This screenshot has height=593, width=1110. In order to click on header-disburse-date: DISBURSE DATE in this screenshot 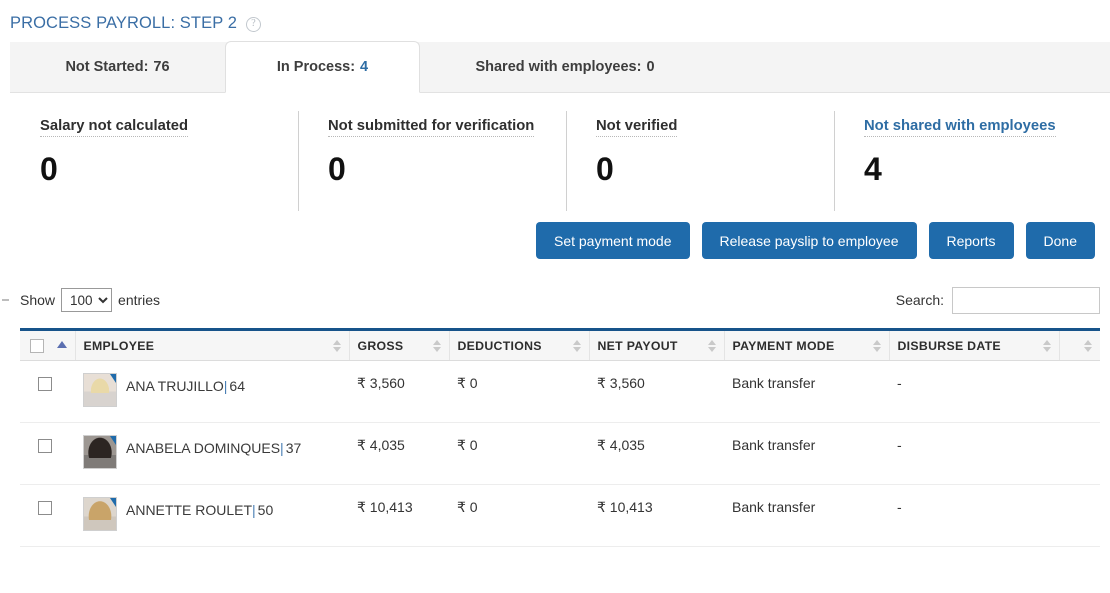, I will do `click(974, 345)`.